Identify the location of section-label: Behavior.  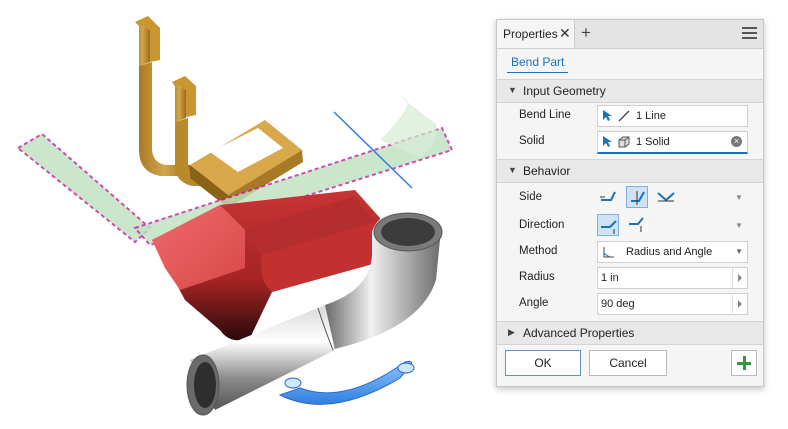
(547, 171).